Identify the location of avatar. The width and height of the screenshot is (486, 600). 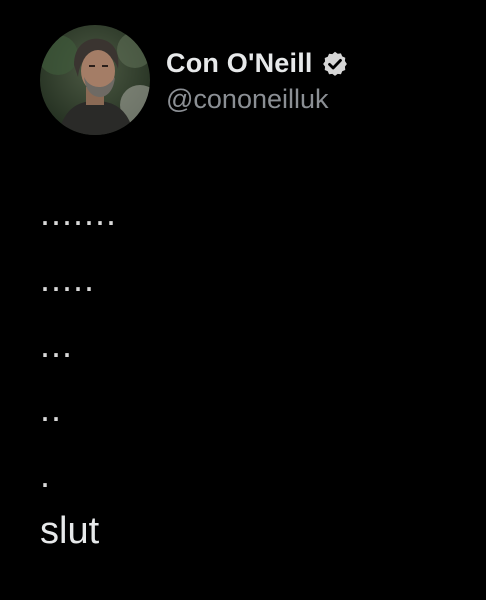
(95, 80).